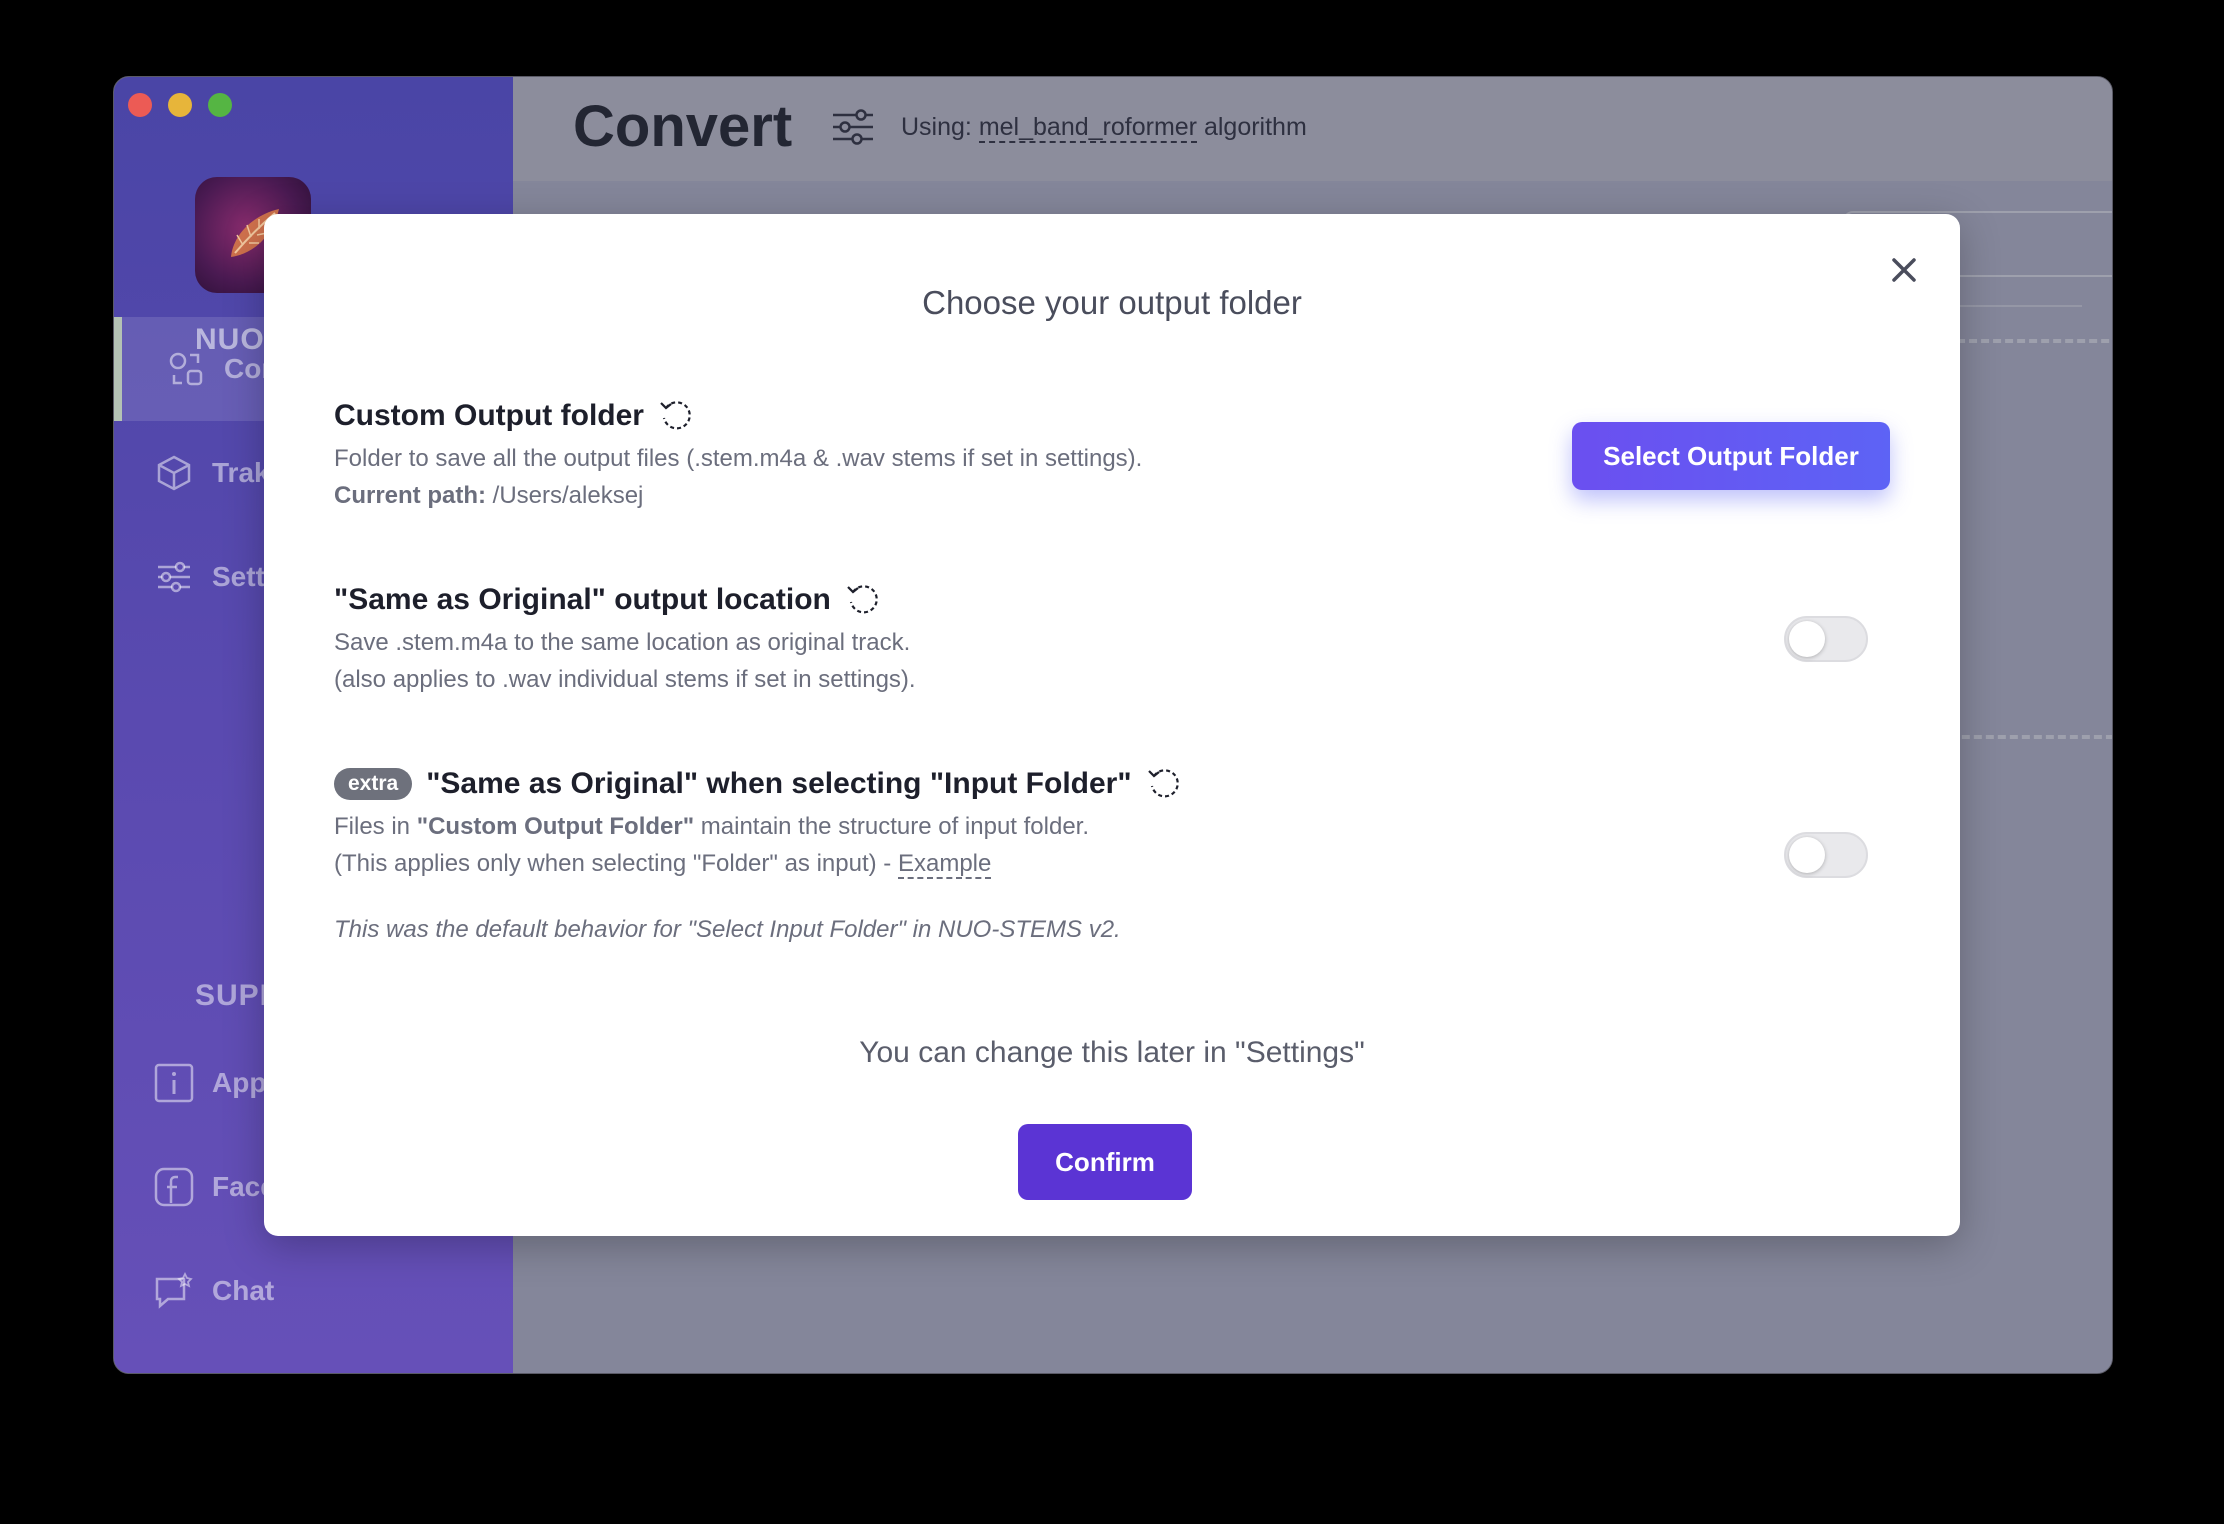  What do you see at coordinates (489, 415) in the screenshot?
I see `option-title: Custom Output folder` at bounding box center [489, 415].